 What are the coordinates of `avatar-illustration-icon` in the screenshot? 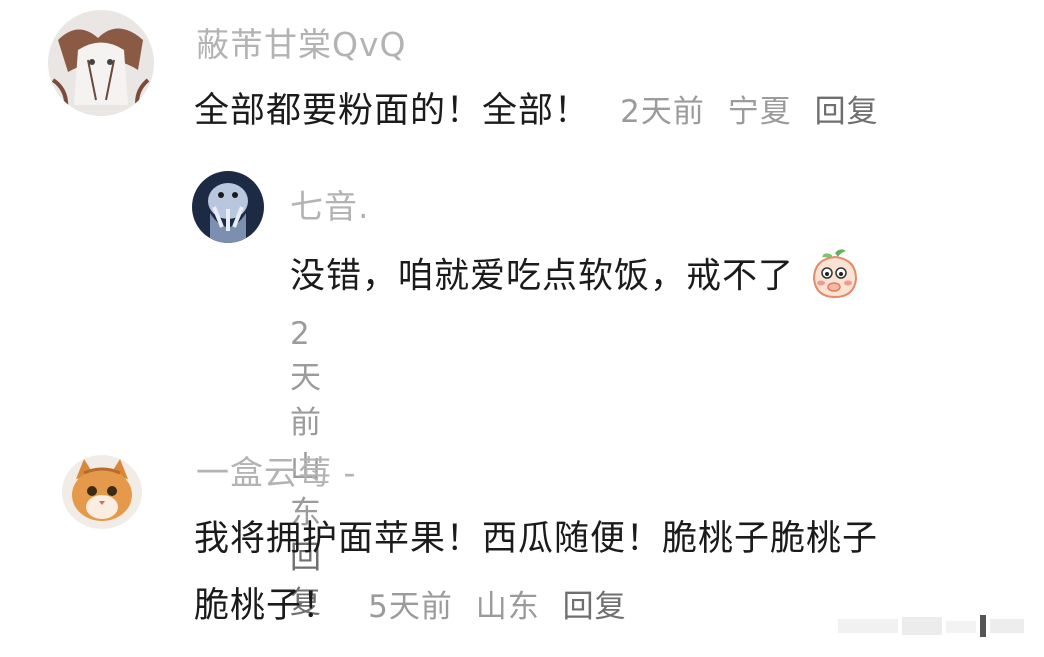 It's located at (101, 63).